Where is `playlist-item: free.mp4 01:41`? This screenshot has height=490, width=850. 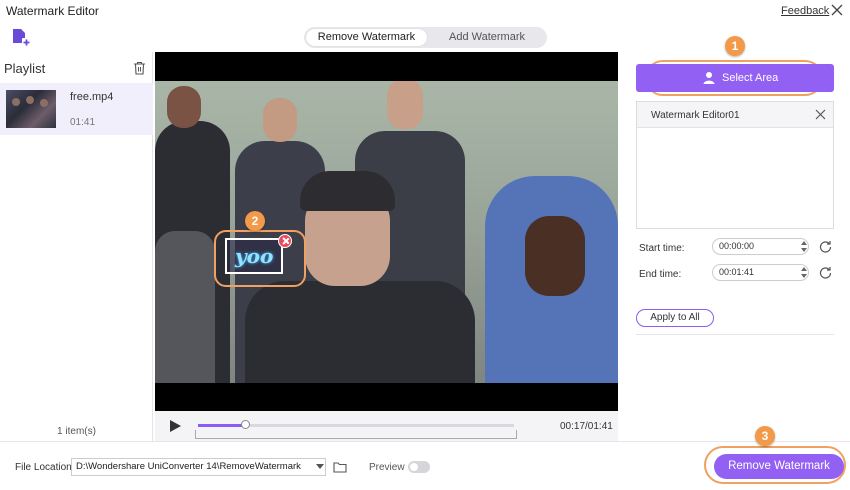 playlist-item: free.mp4 01:41 is located at coordinates (76, 109).